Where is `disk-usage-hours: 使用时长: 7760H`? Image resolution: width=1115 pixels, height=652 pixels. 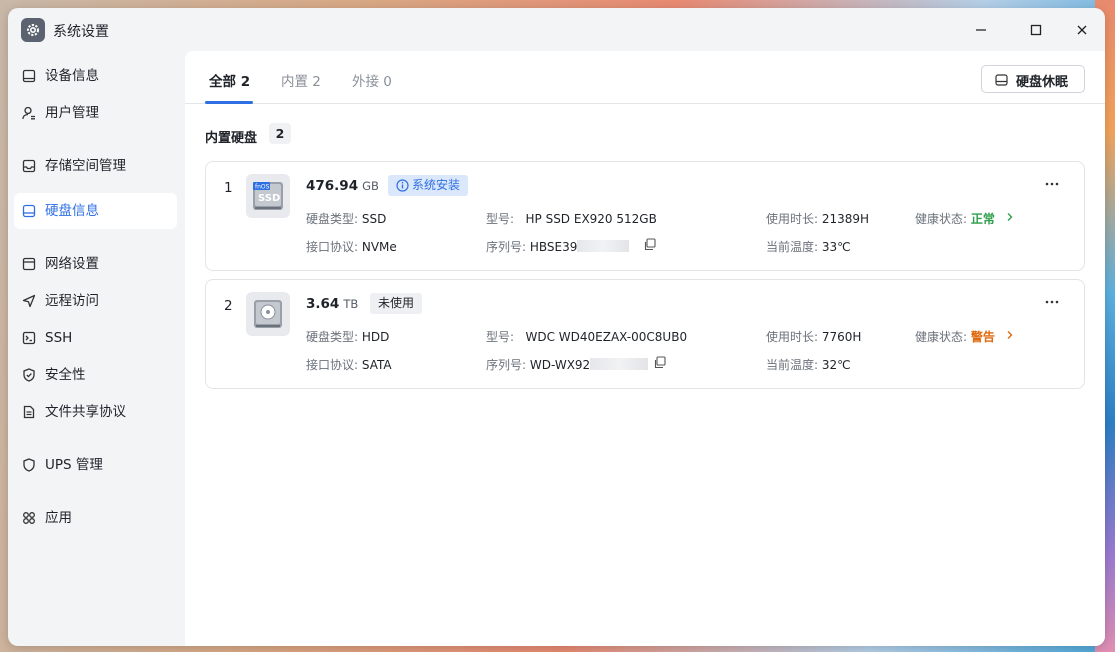 disk-usage-hours: 使用时长: 7760H is located at coordinates (814, 337).